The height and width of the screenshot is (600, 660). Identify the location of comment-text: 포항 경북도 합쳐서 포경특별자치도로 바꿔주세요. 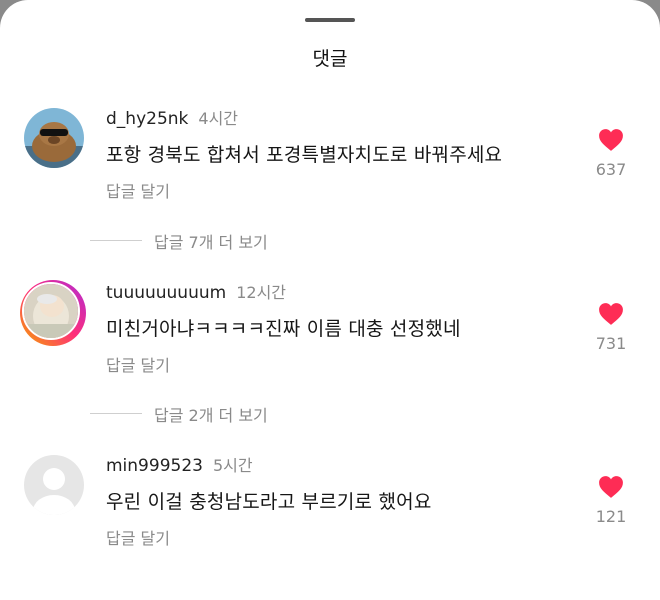
(304, 155).